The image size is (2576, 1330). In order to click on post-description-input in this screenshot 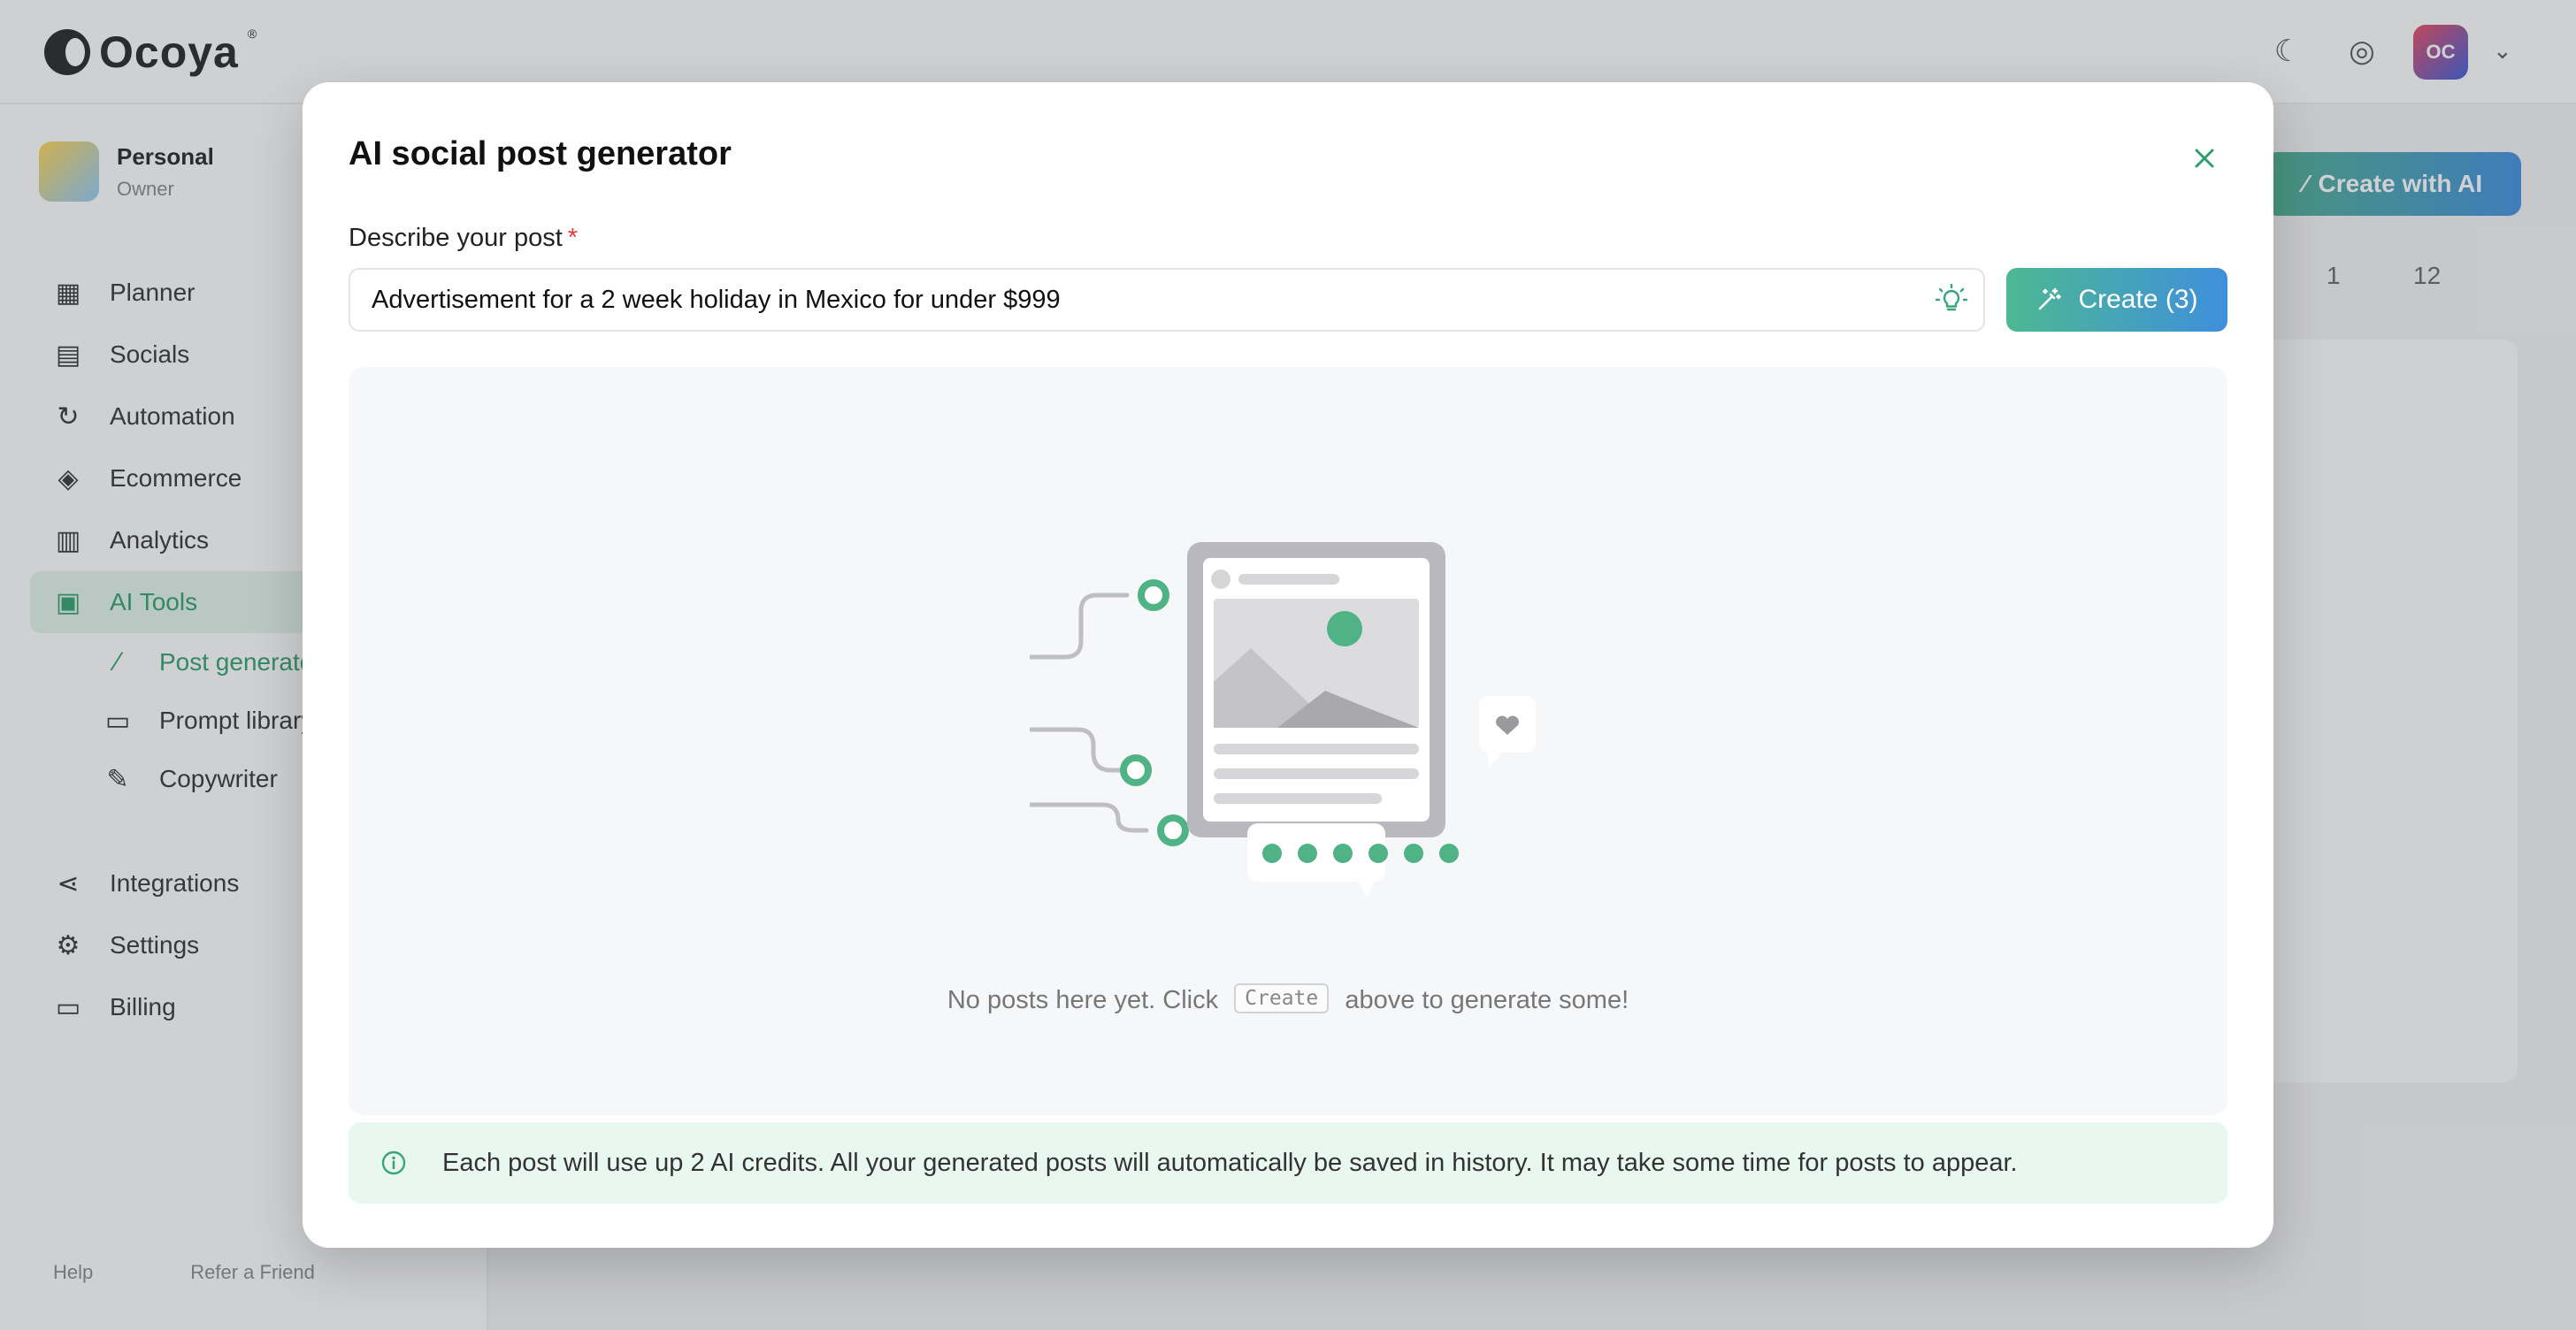, I will do `click(1128, 300)`.